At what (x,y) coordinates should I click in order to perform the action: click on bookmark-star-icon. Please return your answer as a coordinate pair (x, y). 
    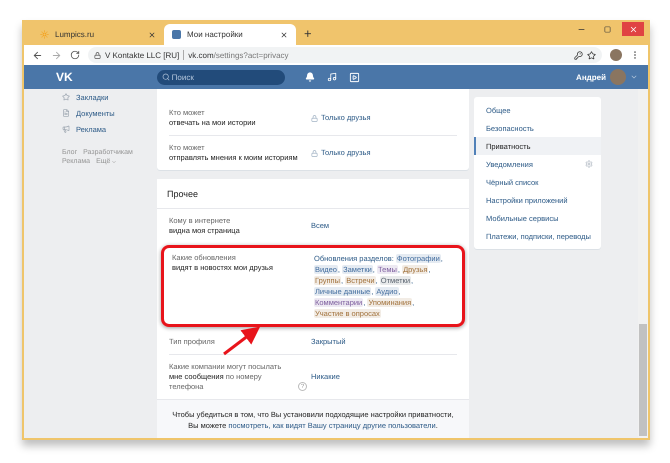
    Looking at the image, I should click on (591, 55).